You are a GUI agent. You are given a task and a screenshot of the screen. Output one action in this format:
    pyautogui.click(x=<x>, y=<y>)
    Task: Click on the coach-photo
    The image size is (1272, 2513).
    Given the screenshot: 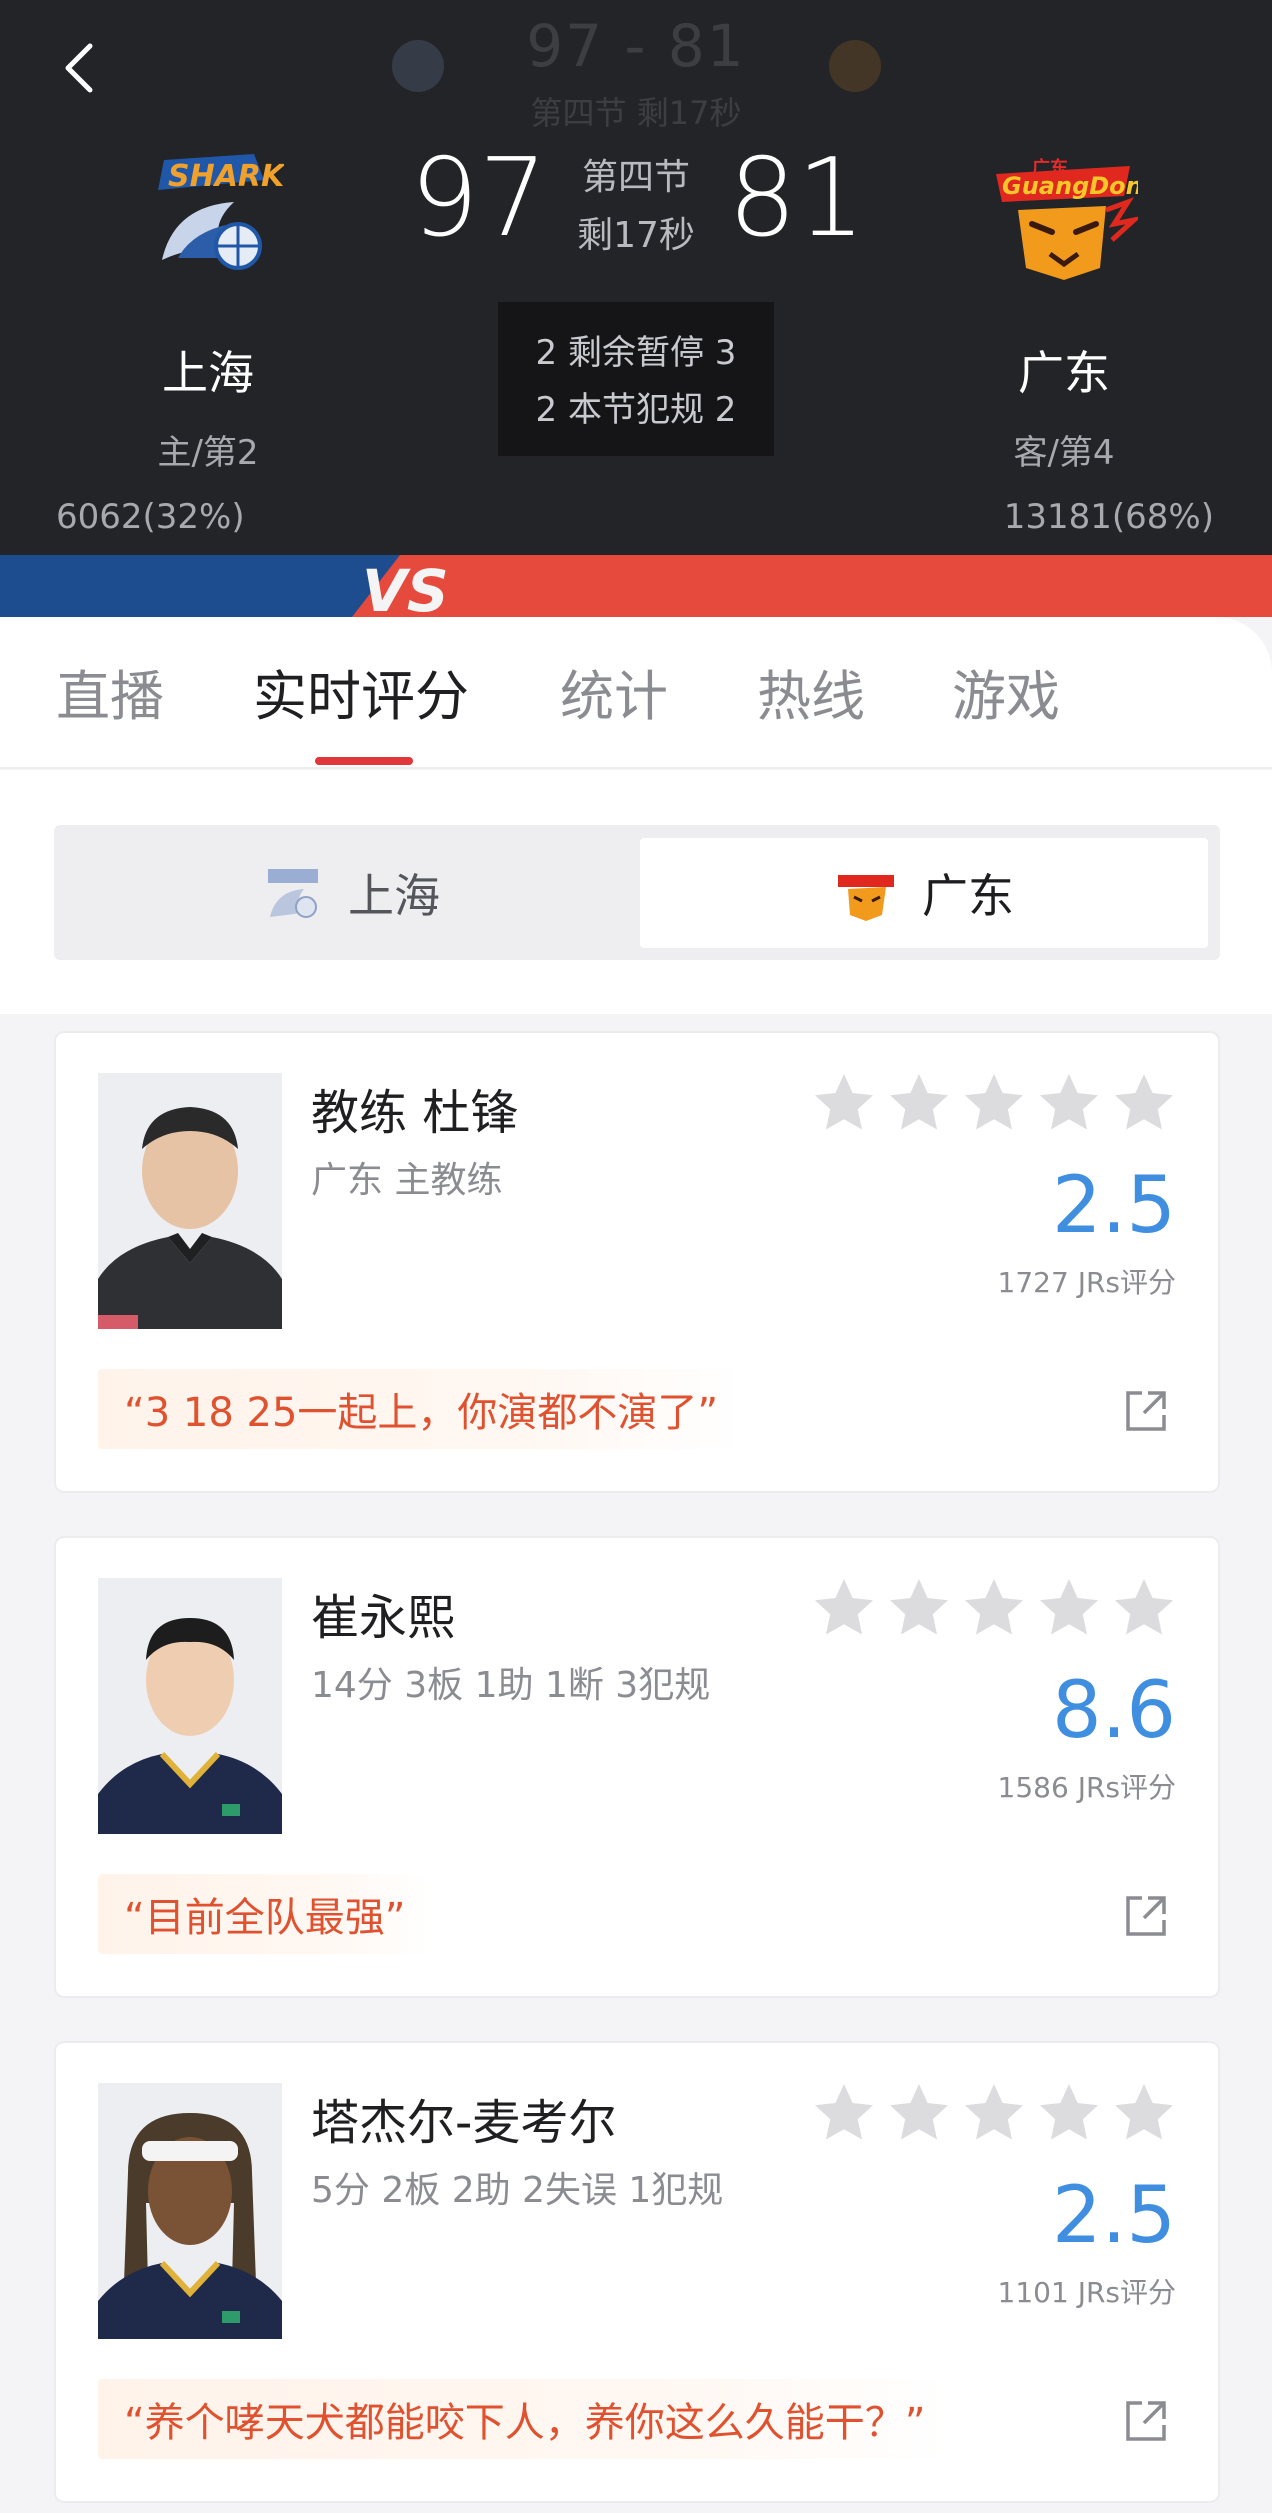 What is the action you would take?
    pyautogui.click(x=190, y=1201)
    